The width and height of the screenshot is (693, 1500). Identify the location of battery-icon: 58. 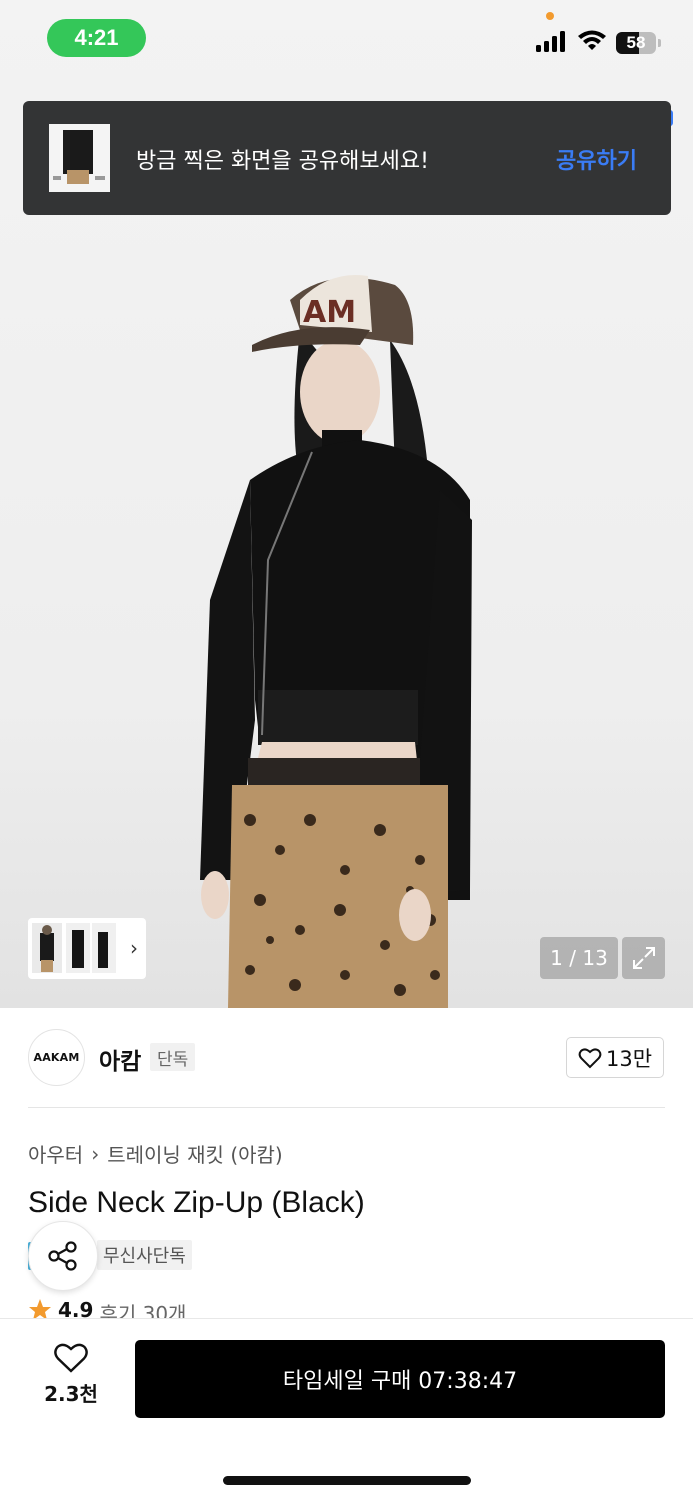
(636, 43).